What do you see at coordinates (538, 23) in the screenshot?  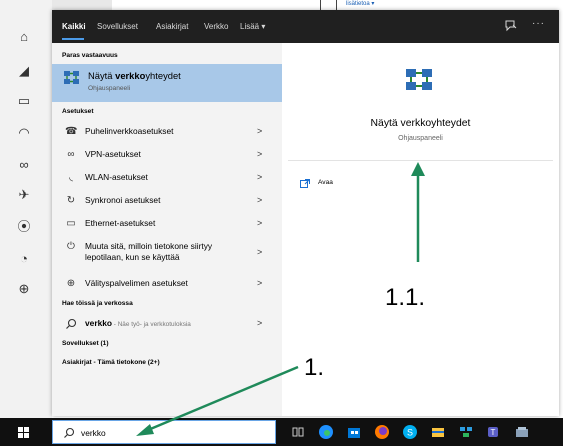 I see `more-options-icon: ···` at bounding box center [538, 23].